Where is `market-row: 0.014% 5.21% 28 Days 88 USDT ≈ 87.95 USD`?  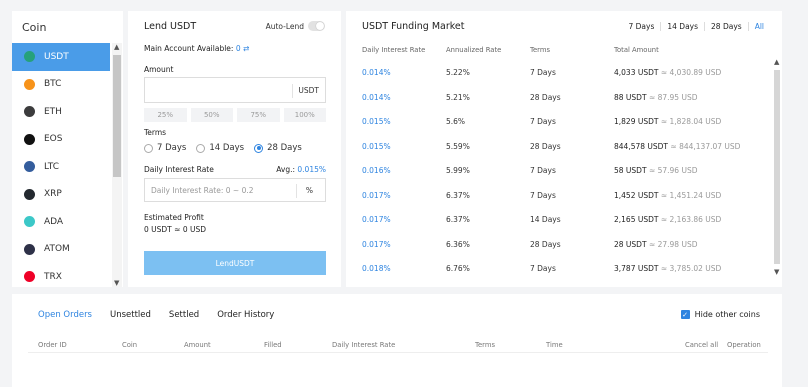 market-row: 0.014% 5.21% 28 Days 88 USDT ≈ 87.95 USD is located at coordinates (556, 105).